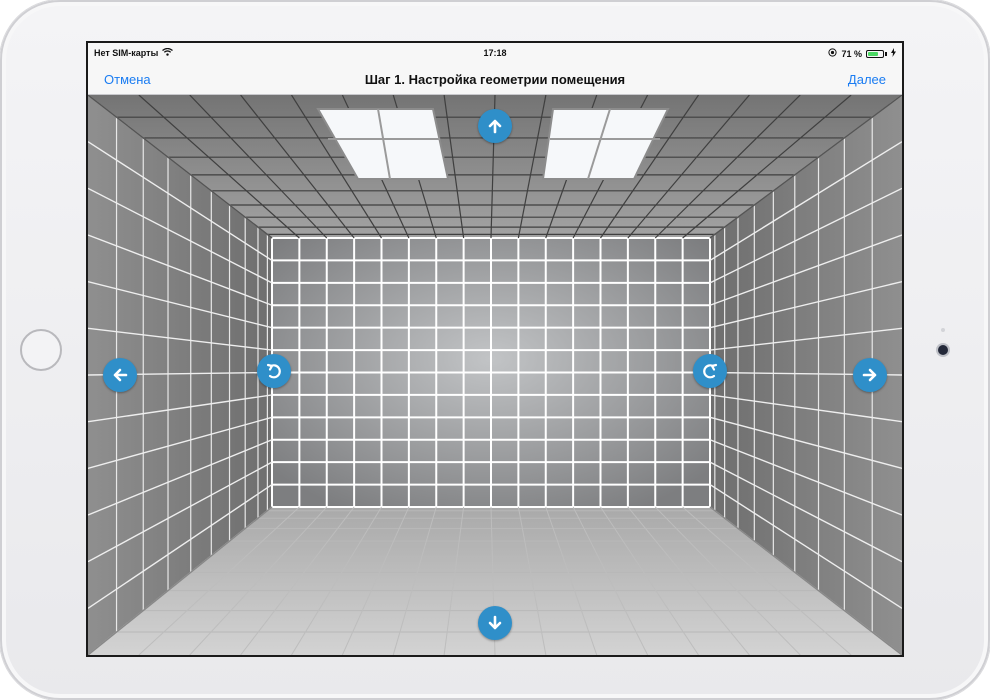  I want to click on page-title: Шаг 1. Настройка геометрии помещения, so click(495, 79).